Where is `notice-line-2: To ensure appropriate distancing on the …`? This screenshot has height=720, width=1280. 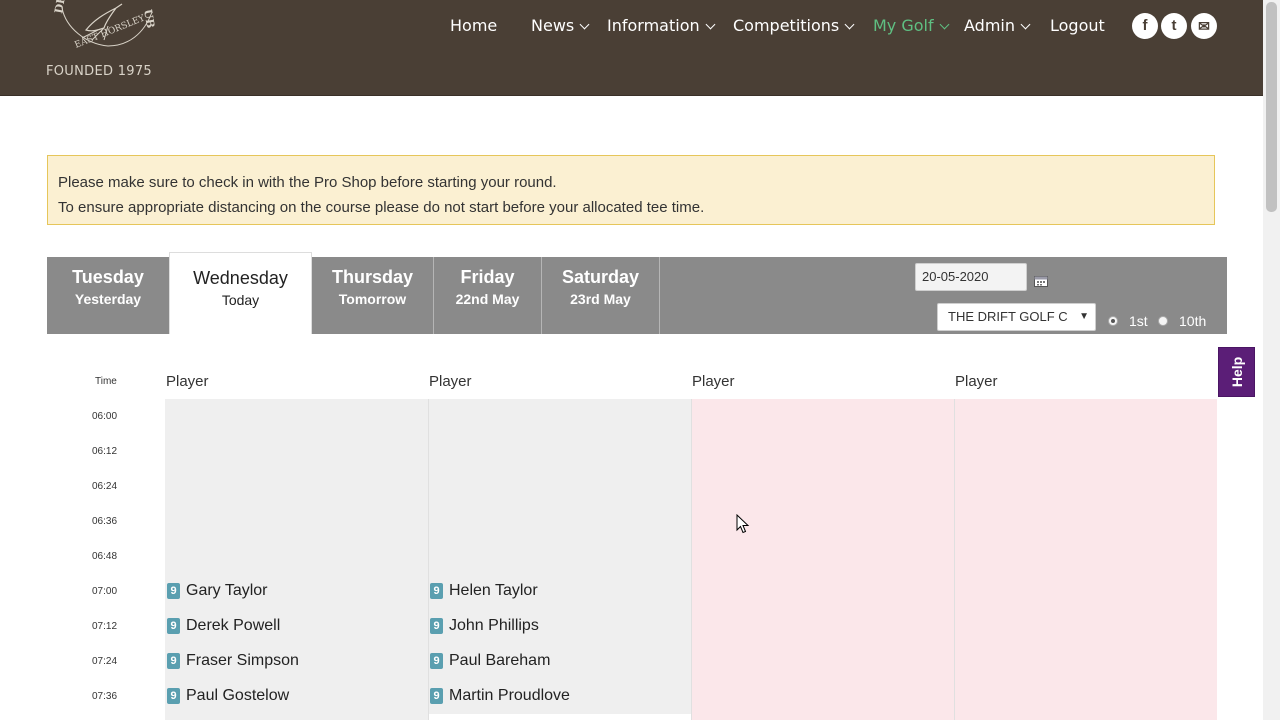
notice-line-2: To ensure appropriate distancing on the … is located at coordinates (381, 207).